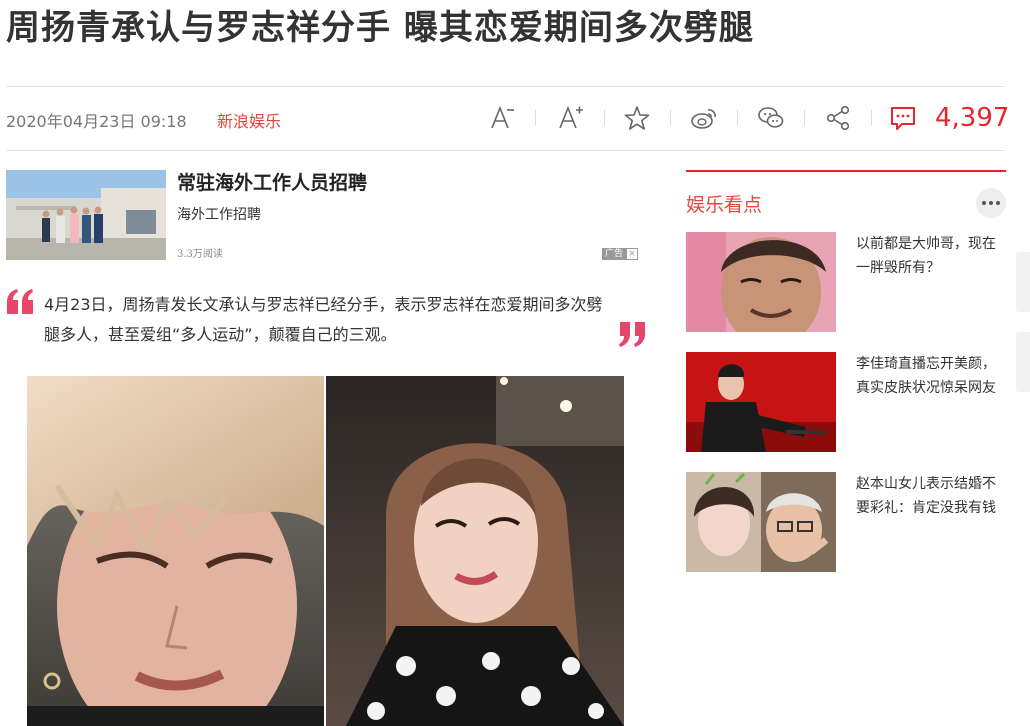 This screenshot has height=726, width=1030. Describe the element at coordinates (96, 121) in the screenshot. I see `publish-date: 2020年04月23日 09:18` at that location.